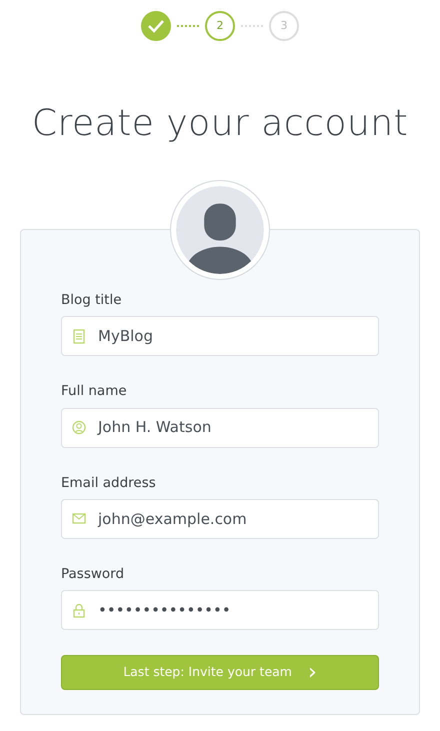 The image size is (440, 731). I want to click on input-field: •••••••••••••••, so click(220, 610).